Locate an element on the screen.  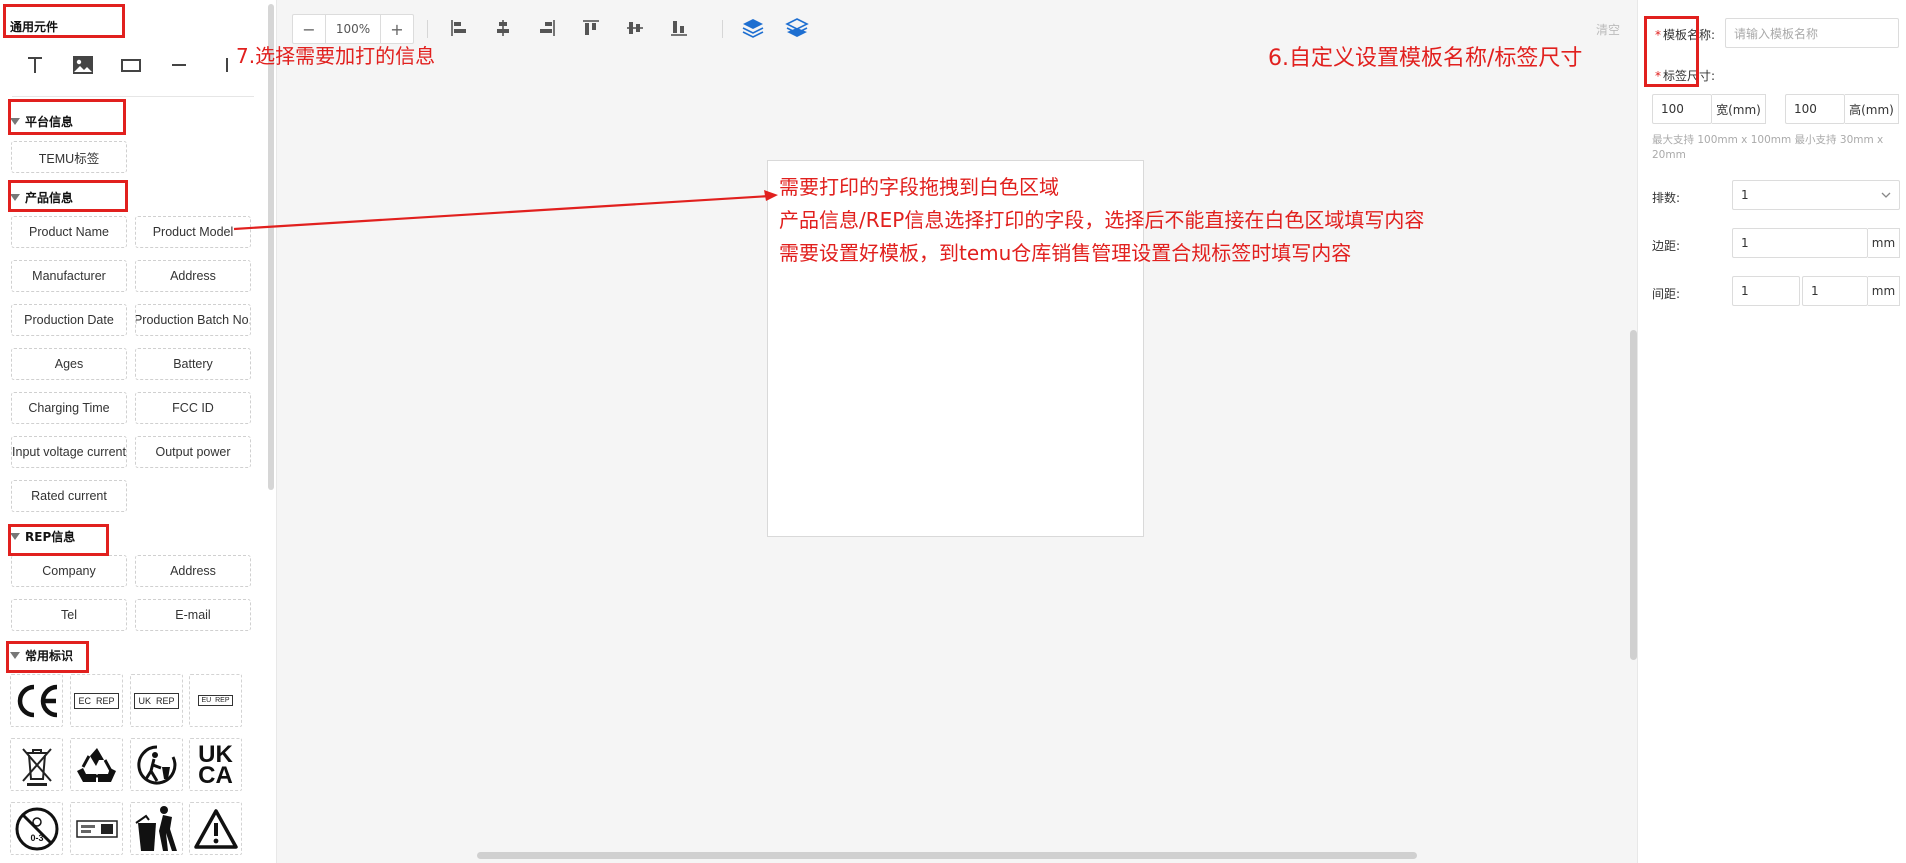
line-tool-icon is located at coordinates (179, 65).